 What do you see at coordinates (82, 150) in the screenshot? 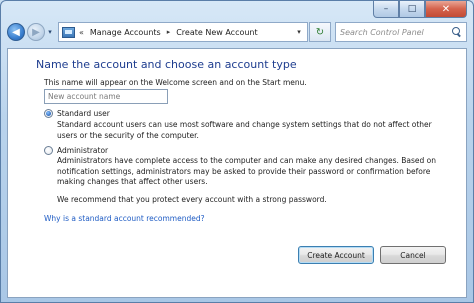
I see `administrator-label: Administrator` at bounding box center [82, 150].